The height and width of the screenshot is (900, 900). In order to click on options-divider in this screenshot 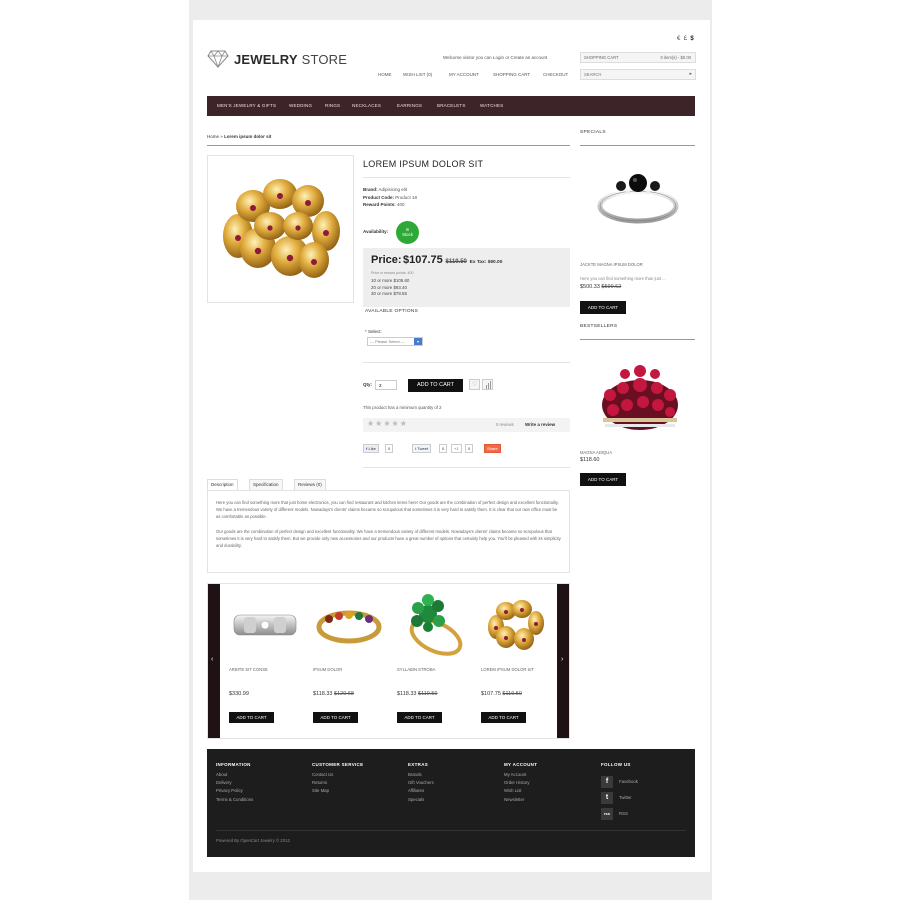, I will do `click(466, 362)`.